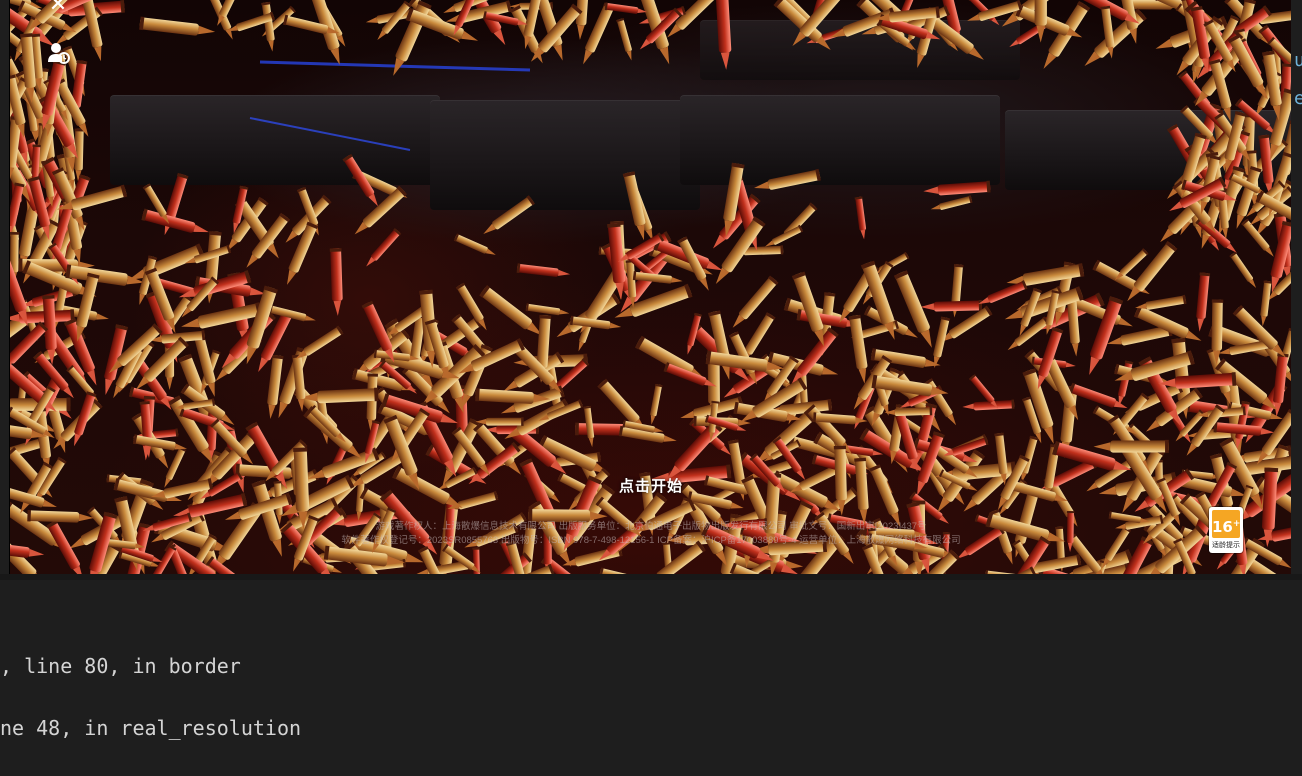 The height and width of the screenshot is (776, 1302). What do you see at coordinates (5, 287) in the screenshot?
I see `terminal-left-edge` at bounding box center [5, 287].